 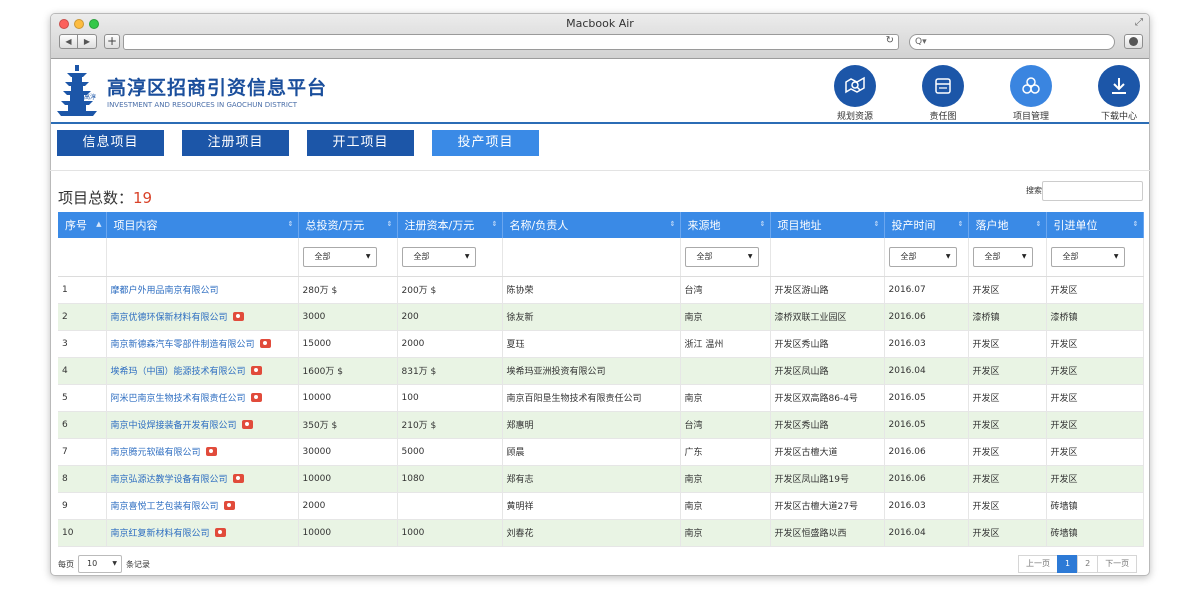 What do you see at coordinates (1087, 256) in the screenshot?
I see `introducer-filter: 全部` at bounding box center [1087, 256].